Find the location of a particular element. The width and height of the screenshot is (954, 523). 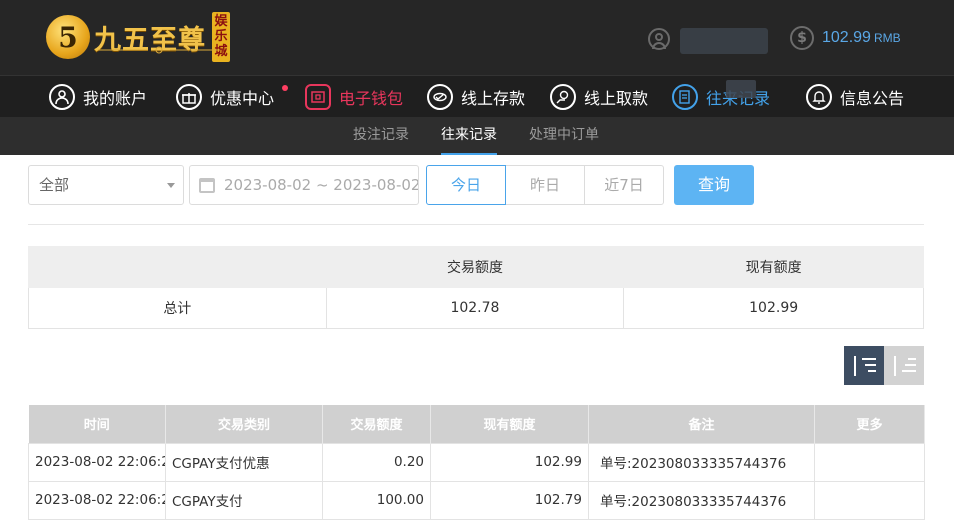

logo-ornament-icon is located at coordinates (159, 50).